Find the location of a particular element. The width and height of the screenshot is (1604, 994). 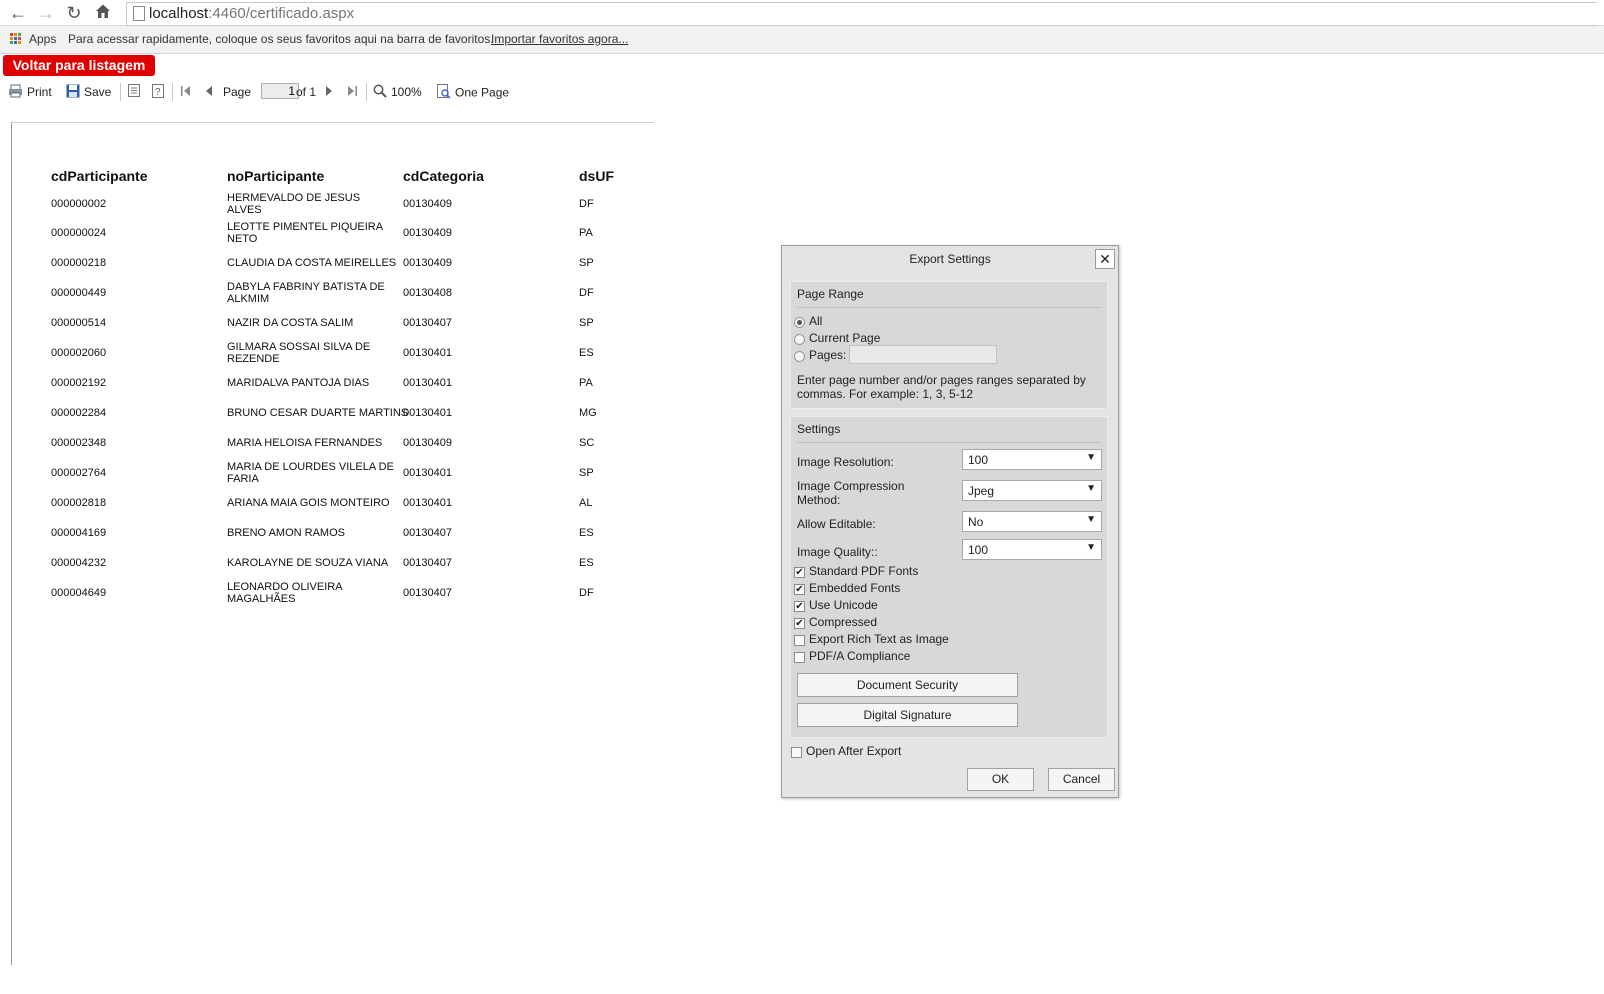

digital-signature-button: Digital Signature is located at coordinates (907, 715).